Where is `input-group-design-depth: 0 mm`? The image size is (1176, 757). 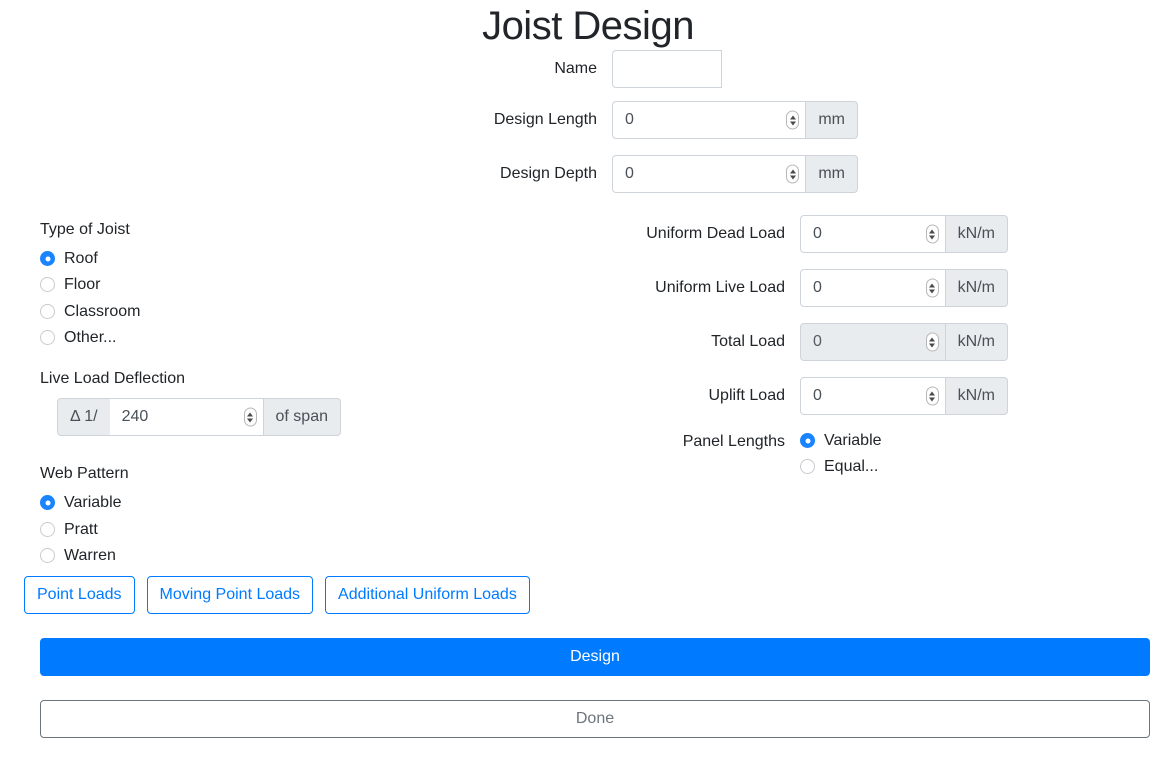 input-group-design-depth: 0 mm is located at coordinates (735, 174).